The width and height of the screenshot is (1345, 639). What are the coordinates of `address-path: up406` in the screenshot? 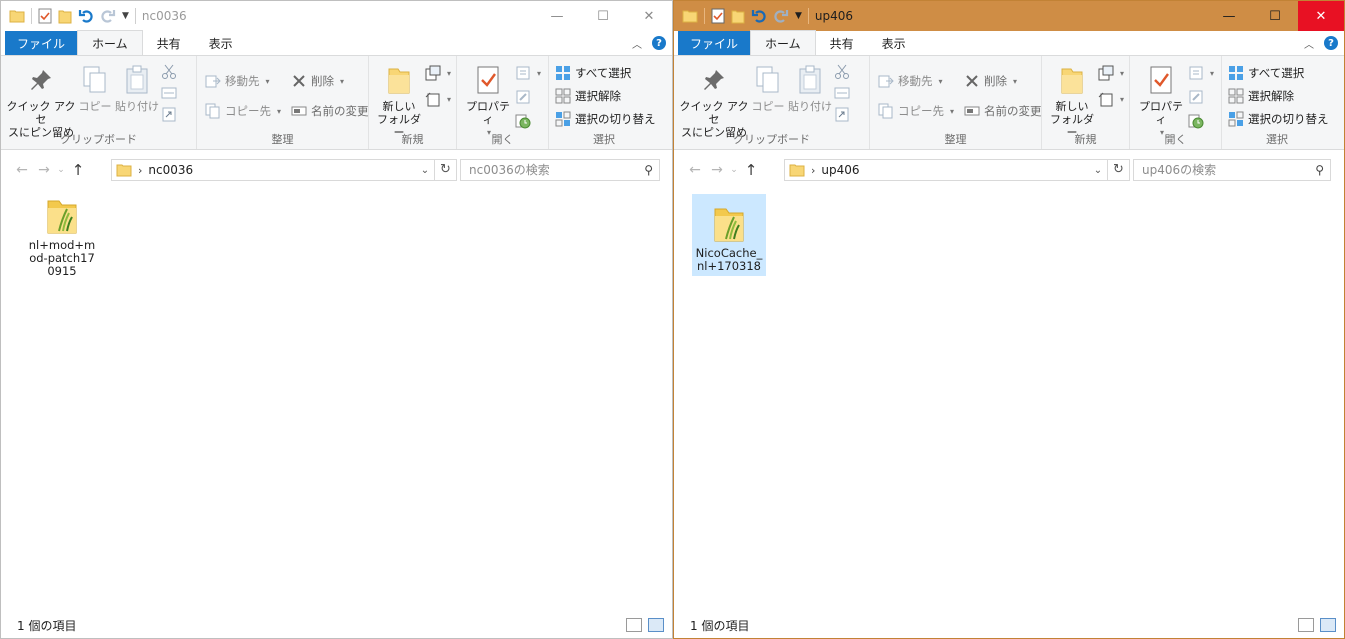 It's located at (840, 170).